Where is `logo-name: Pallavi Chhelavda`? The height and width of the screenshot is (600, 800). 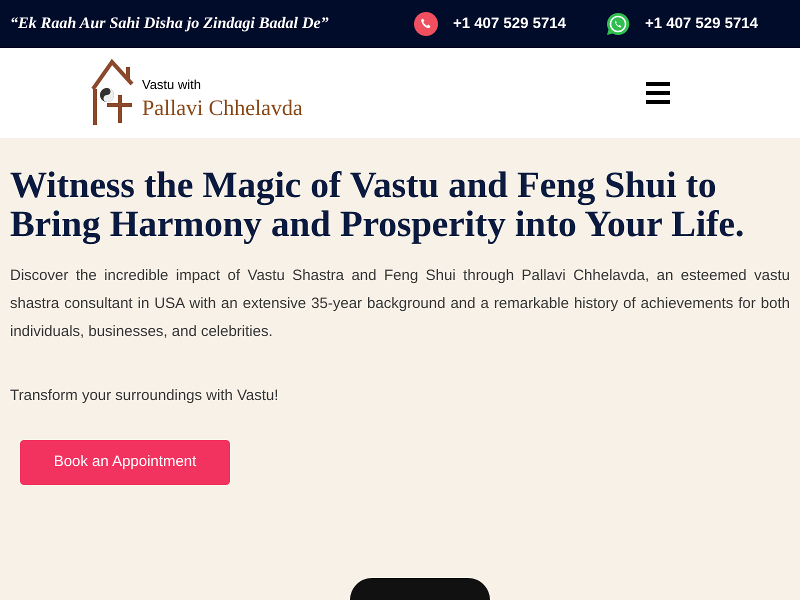
logo-name: Pallavi Chhelavda is located at coordinates (222, 107).